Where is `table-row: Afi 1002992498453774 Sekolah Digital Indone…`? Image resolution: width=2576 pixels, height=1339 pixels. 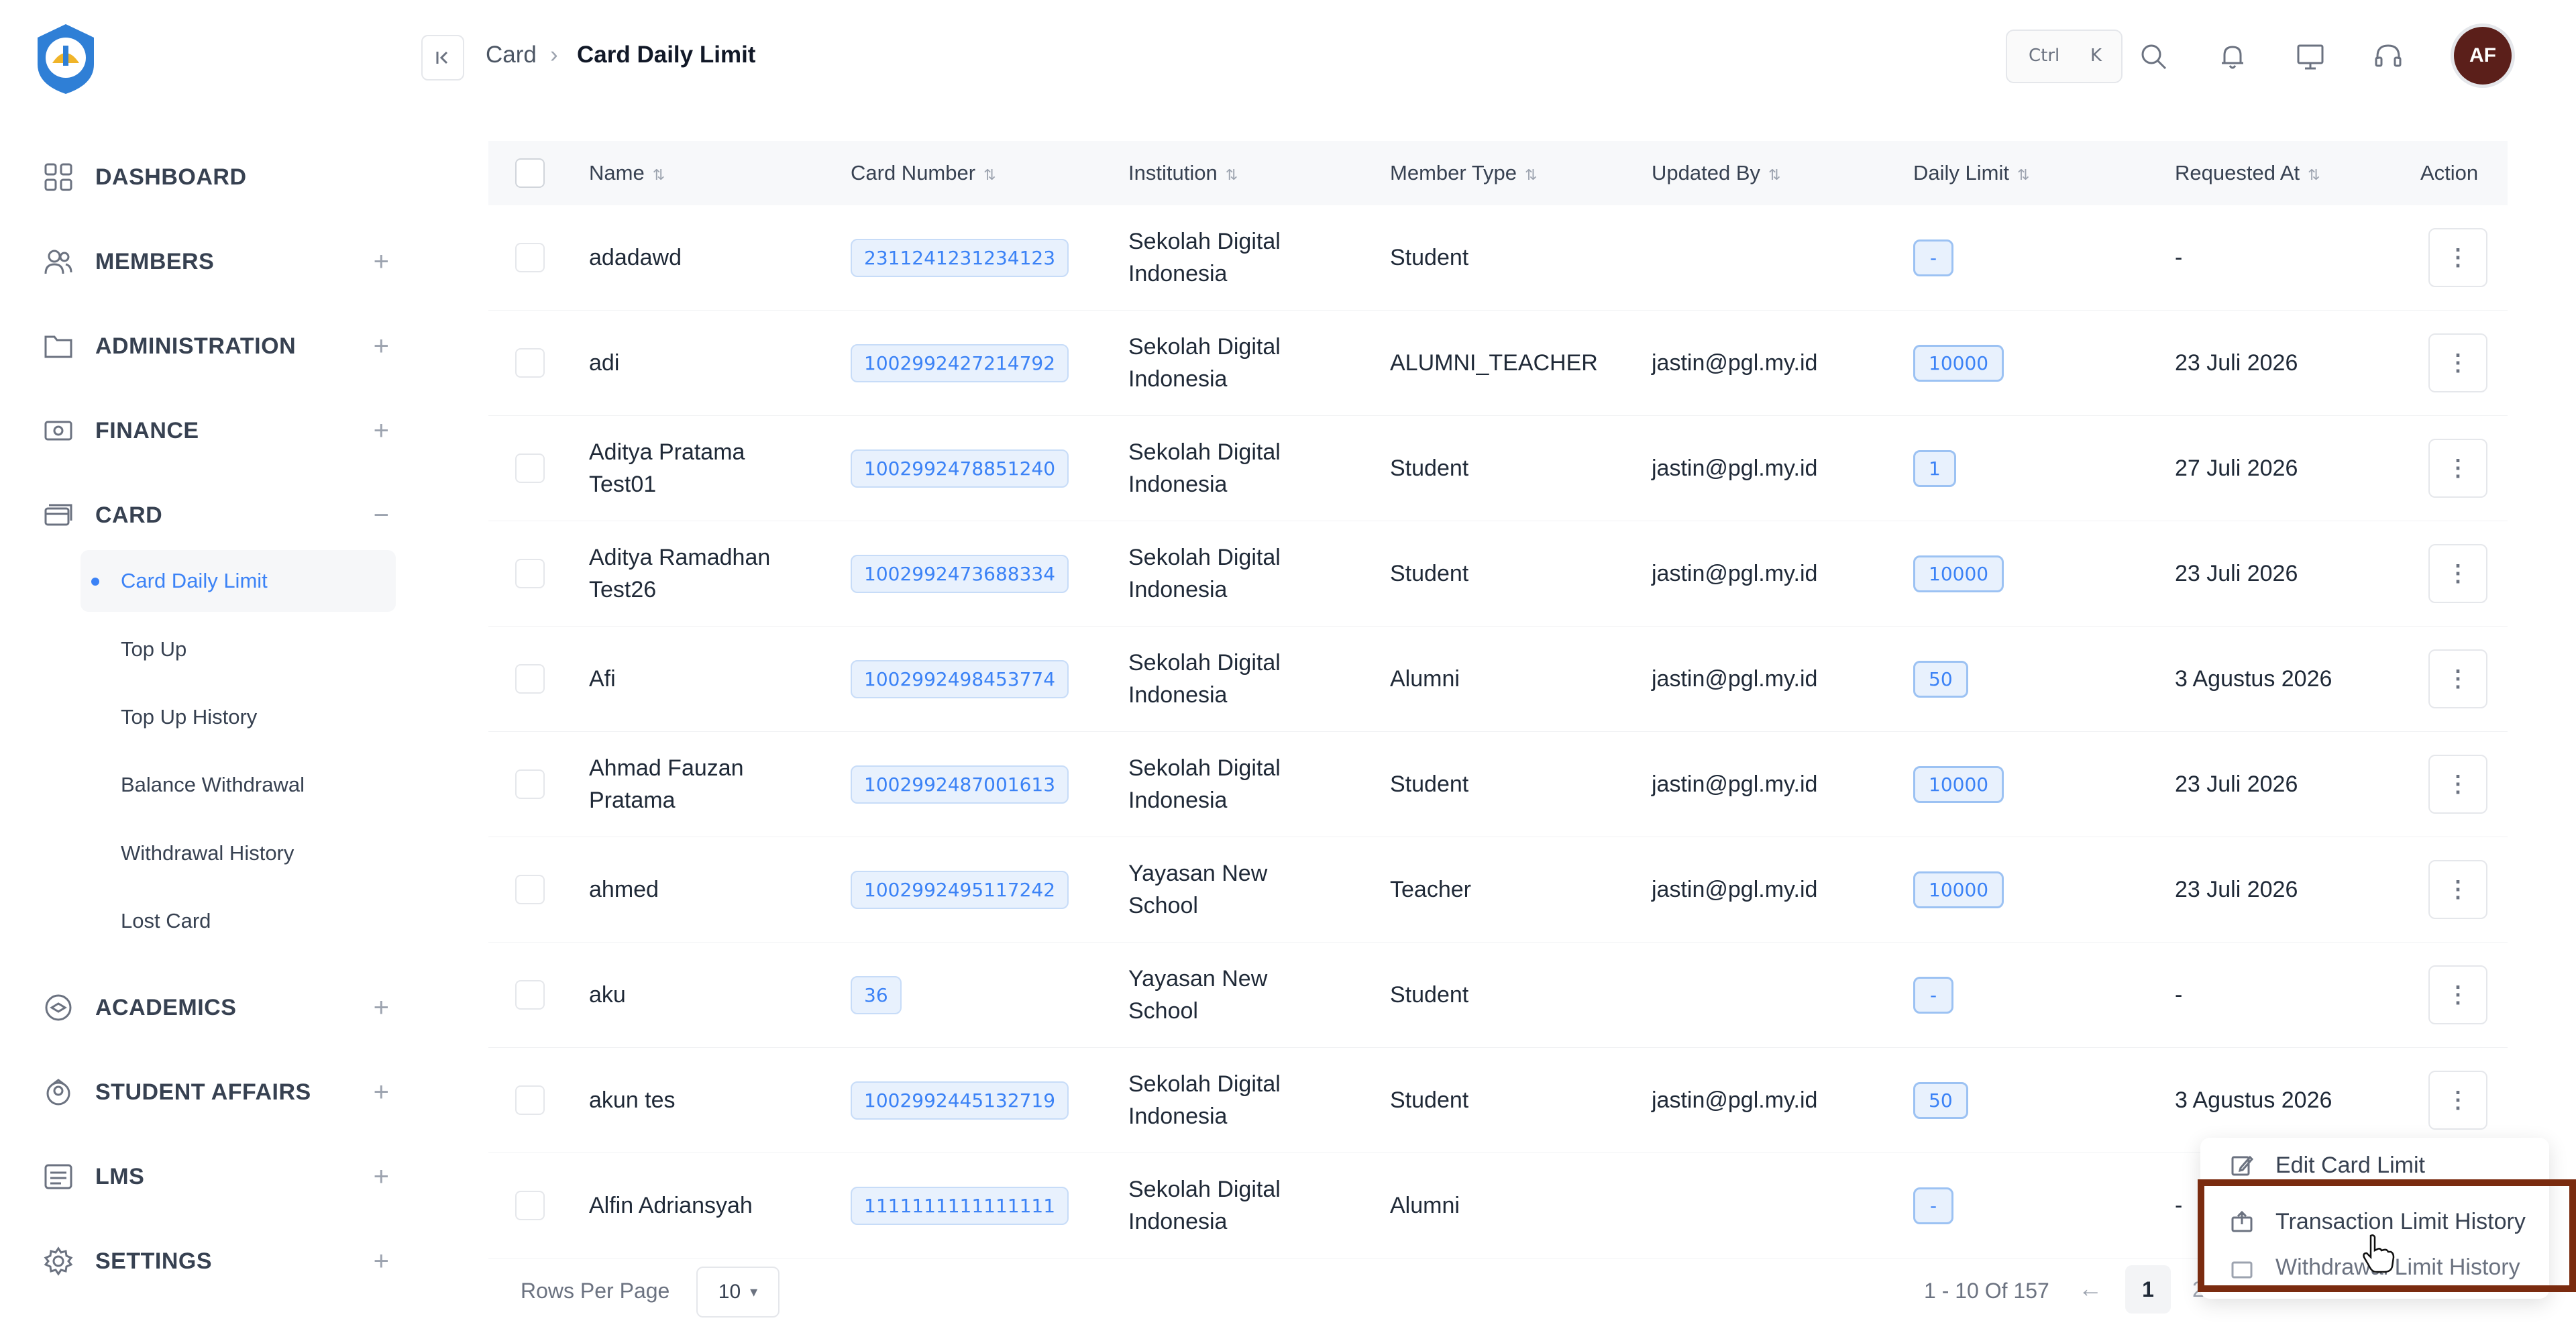 table-row: Afi 1002992498453774 Sekolah Digital Indone… is located at coordinates (1498, 679).